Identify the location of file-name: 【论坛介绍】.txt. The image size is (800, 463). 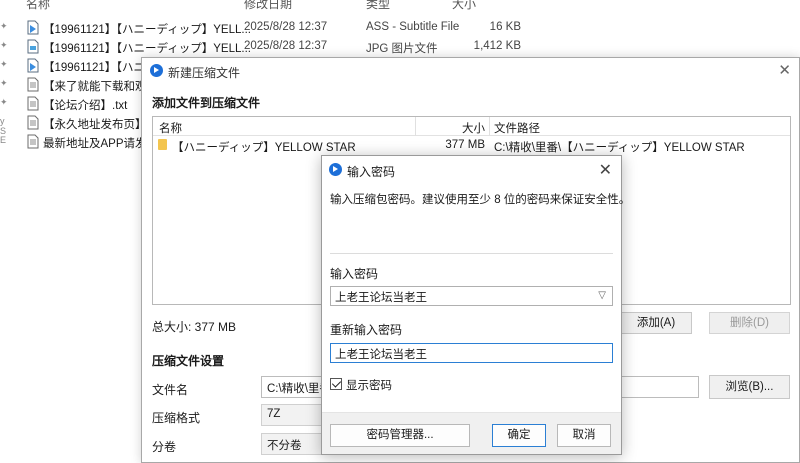
(85, 106).